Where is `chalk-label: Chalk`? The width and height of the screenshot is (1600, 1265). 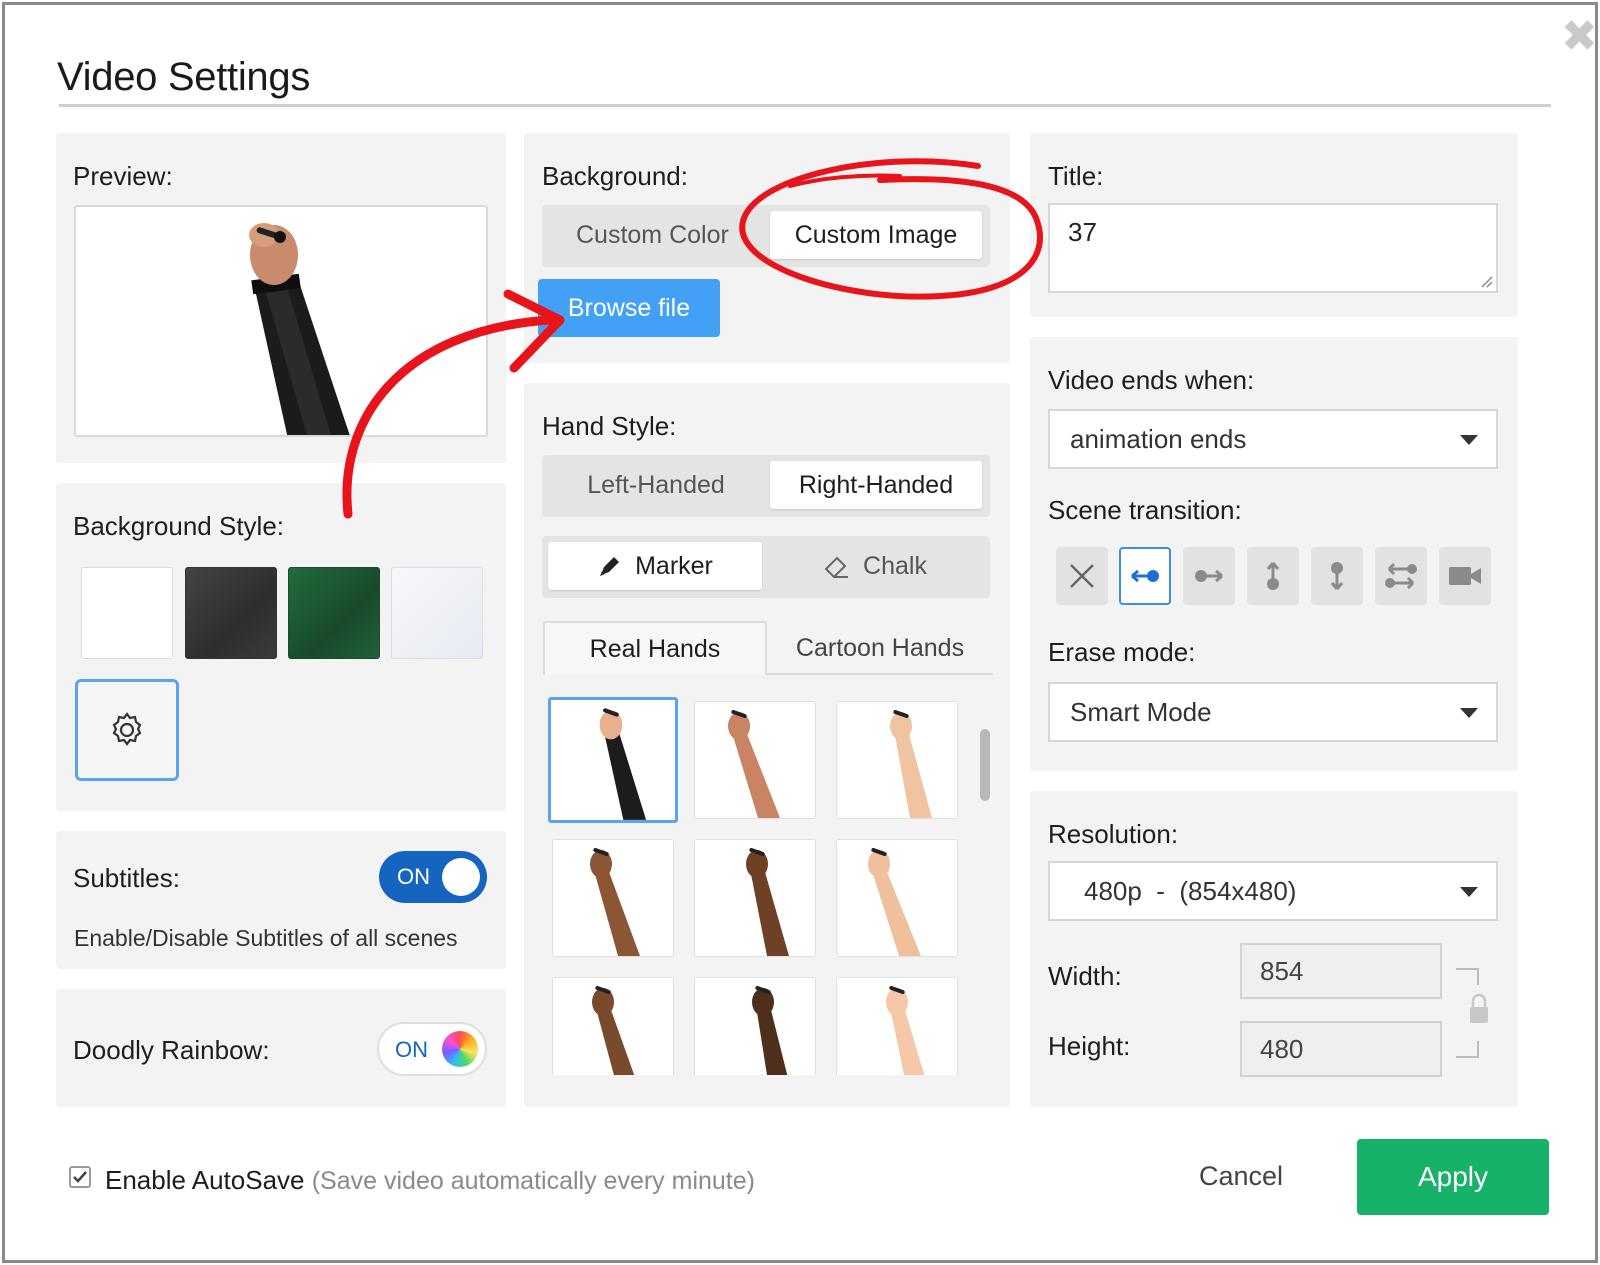
chalk-label: Chalk is located at coordinates (895, 565).